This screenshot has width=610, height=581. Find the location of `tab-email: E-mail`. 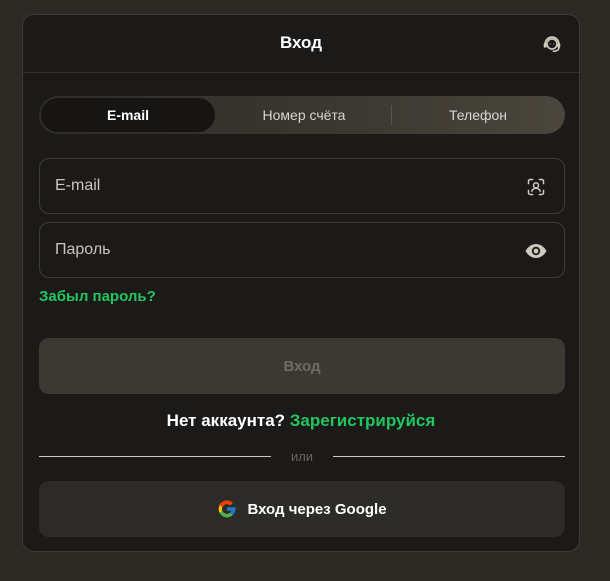

tab-email: E-mail is located at coordinates (128, 115).